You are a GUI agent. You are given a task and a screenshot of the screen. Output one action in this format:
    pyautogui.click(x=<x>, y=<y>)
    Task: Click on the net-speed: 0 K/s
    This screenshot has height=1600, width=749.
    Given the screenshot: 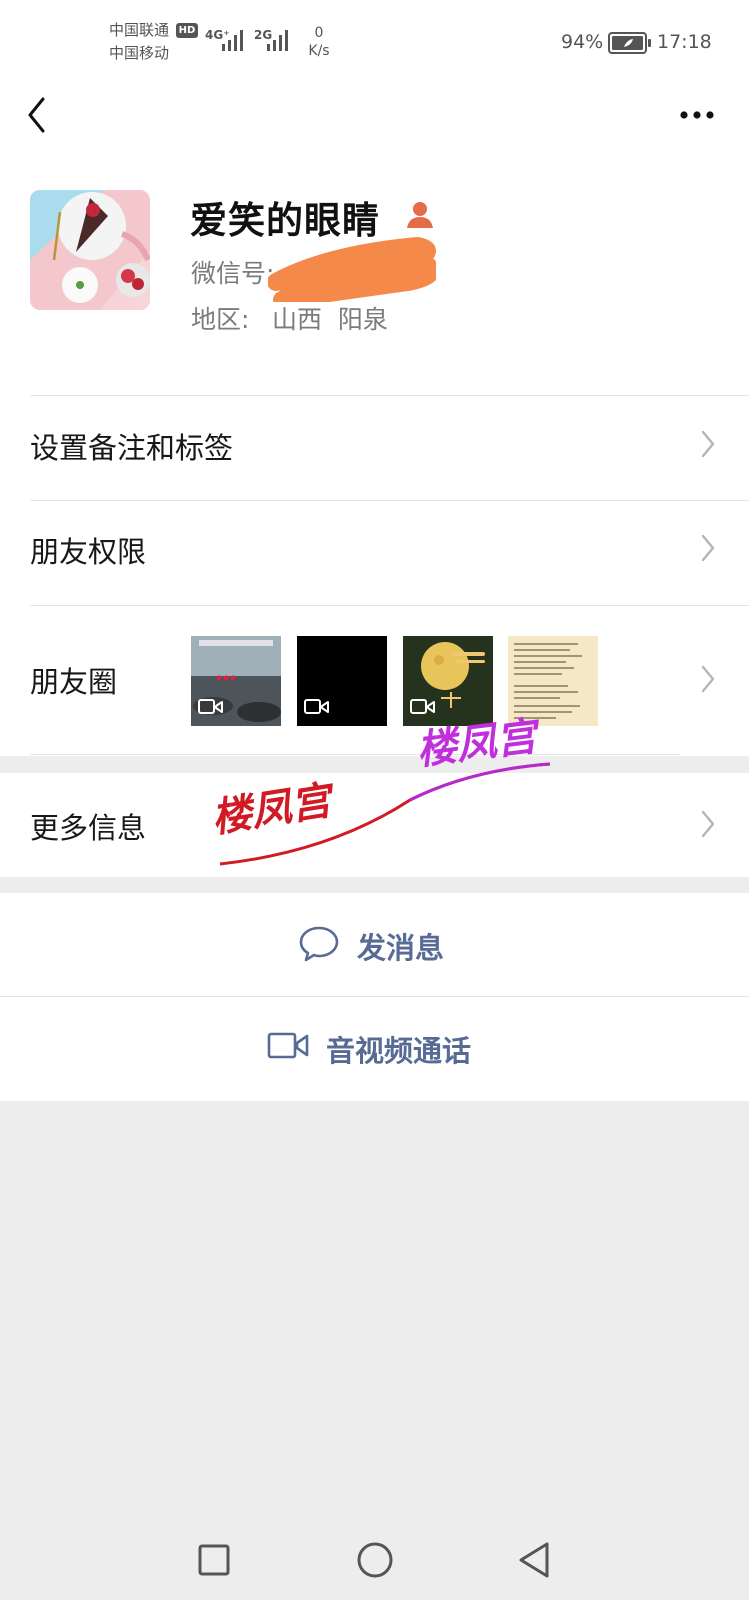 What is the action you would take?
    pyautogui.click(x=319, y=42)
    